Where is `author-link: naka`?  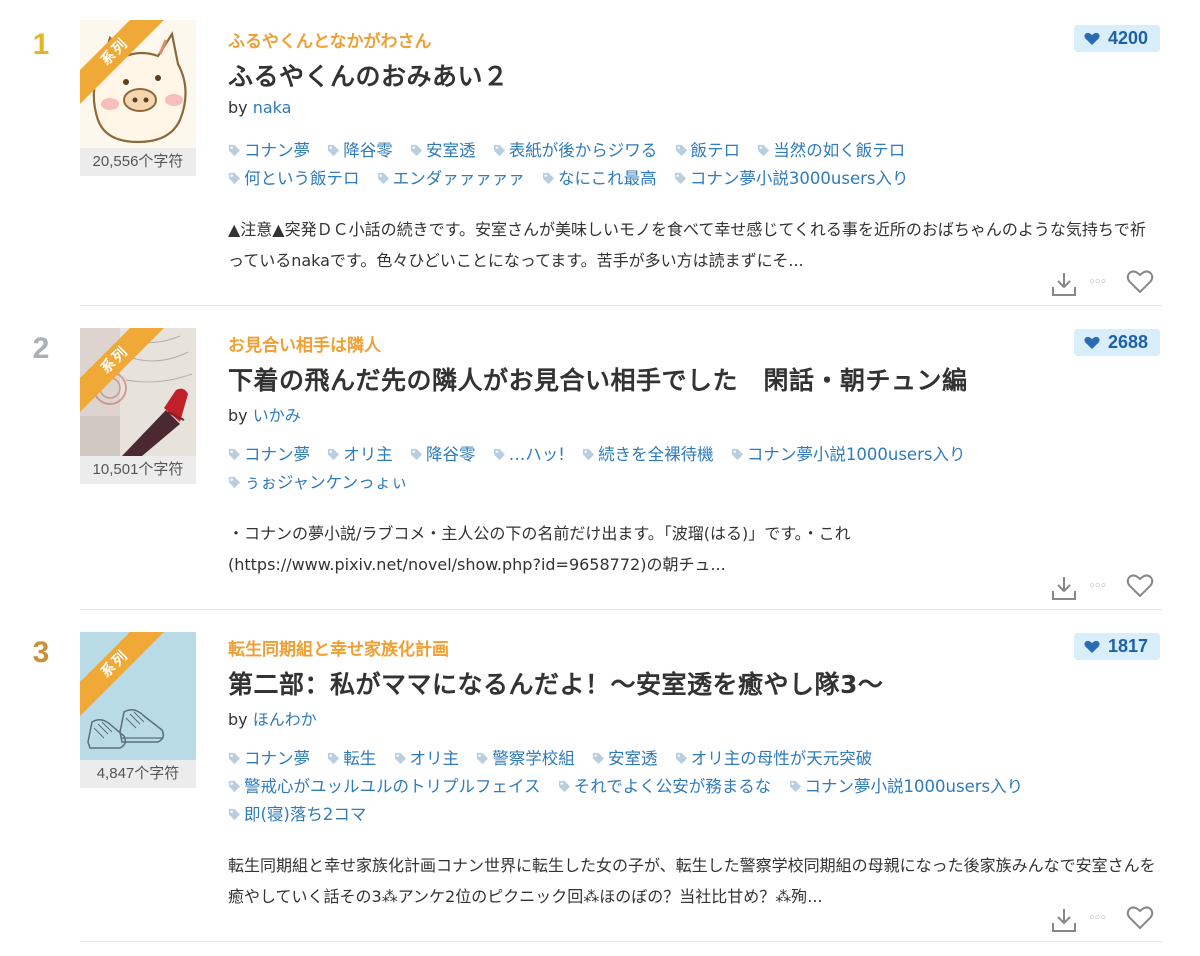
author-link: naka is located at coordinates (272, 107).